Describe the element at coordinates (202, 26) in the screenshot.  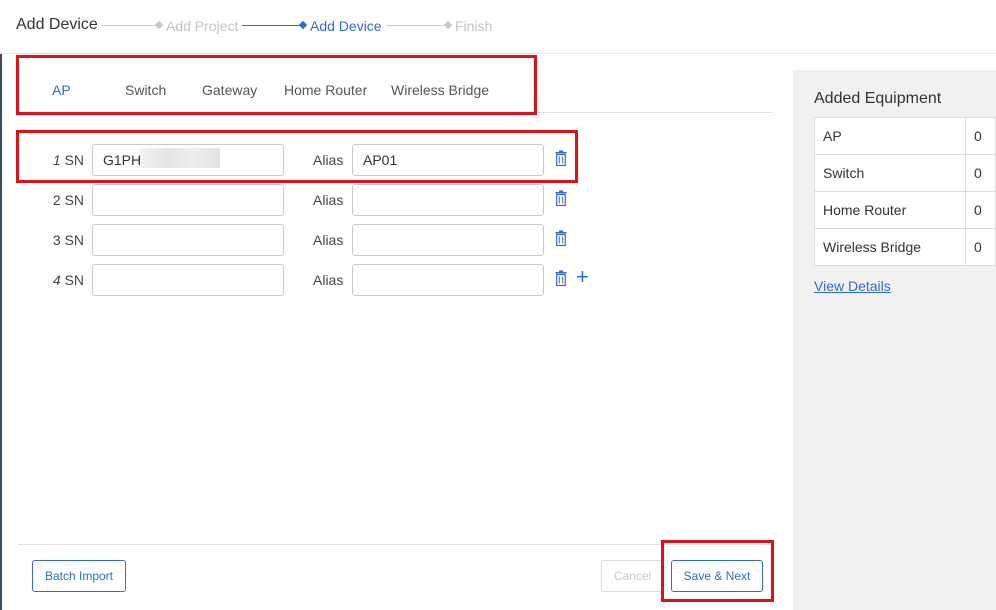
I see `step-add-project: Add Project` at that location.